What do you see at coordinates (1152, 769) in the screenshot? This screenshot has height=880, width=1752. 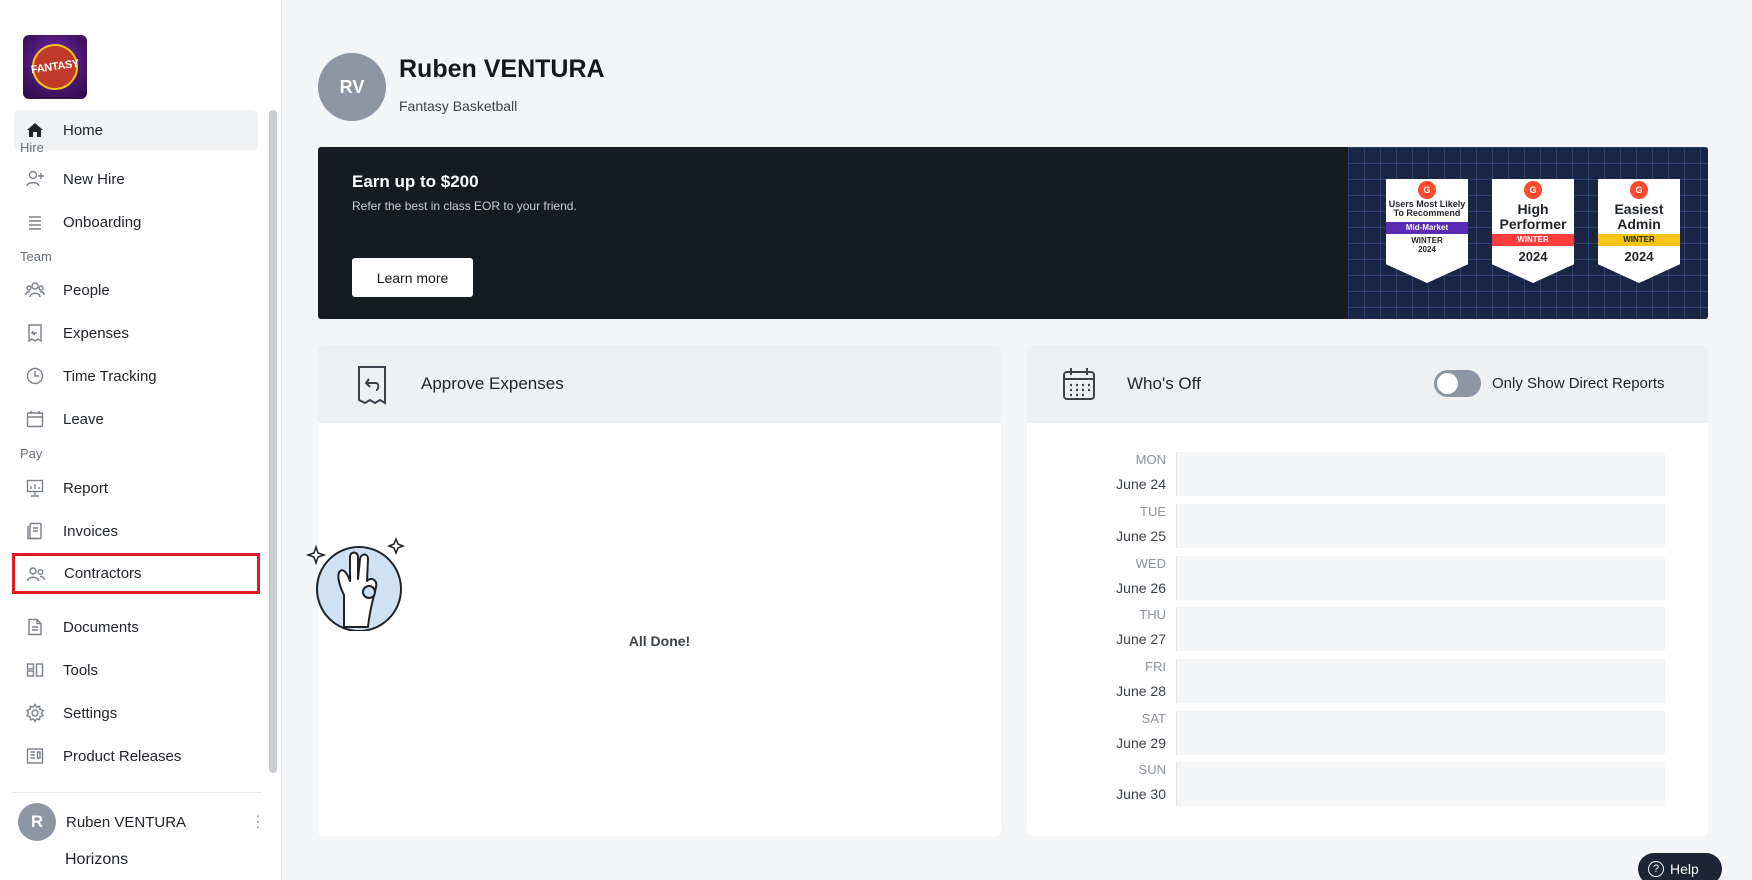 I see `day-of-week: SUN` at bounding box center [1152, 769].